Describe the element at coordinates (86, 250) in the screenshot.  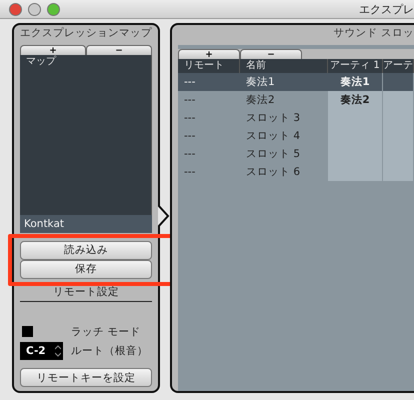
I see `load-button: 読み込み` at that location.